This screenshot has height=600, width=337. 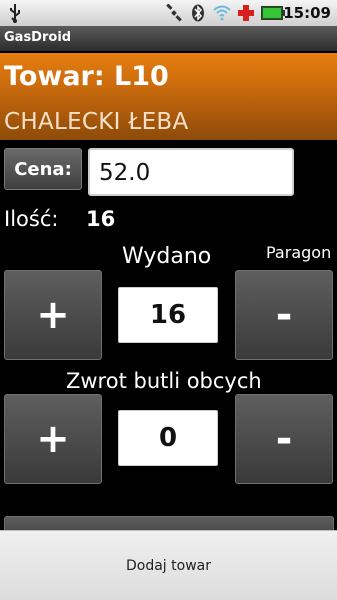 I want to click on battery-icon, so click(x=273, y=13).